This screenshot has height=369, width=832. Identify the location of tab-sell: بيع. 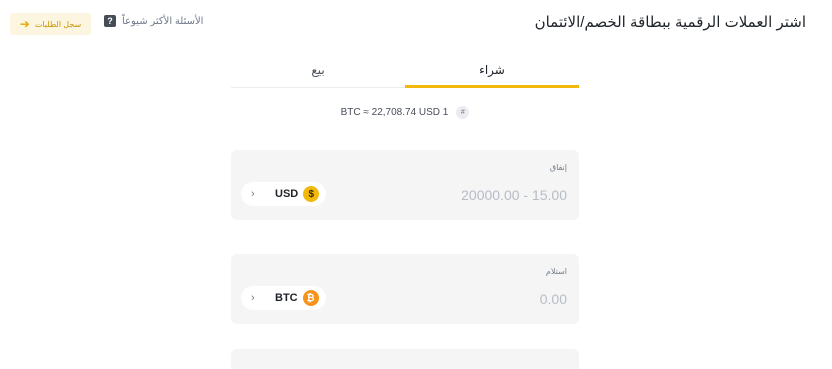
(318, 70).